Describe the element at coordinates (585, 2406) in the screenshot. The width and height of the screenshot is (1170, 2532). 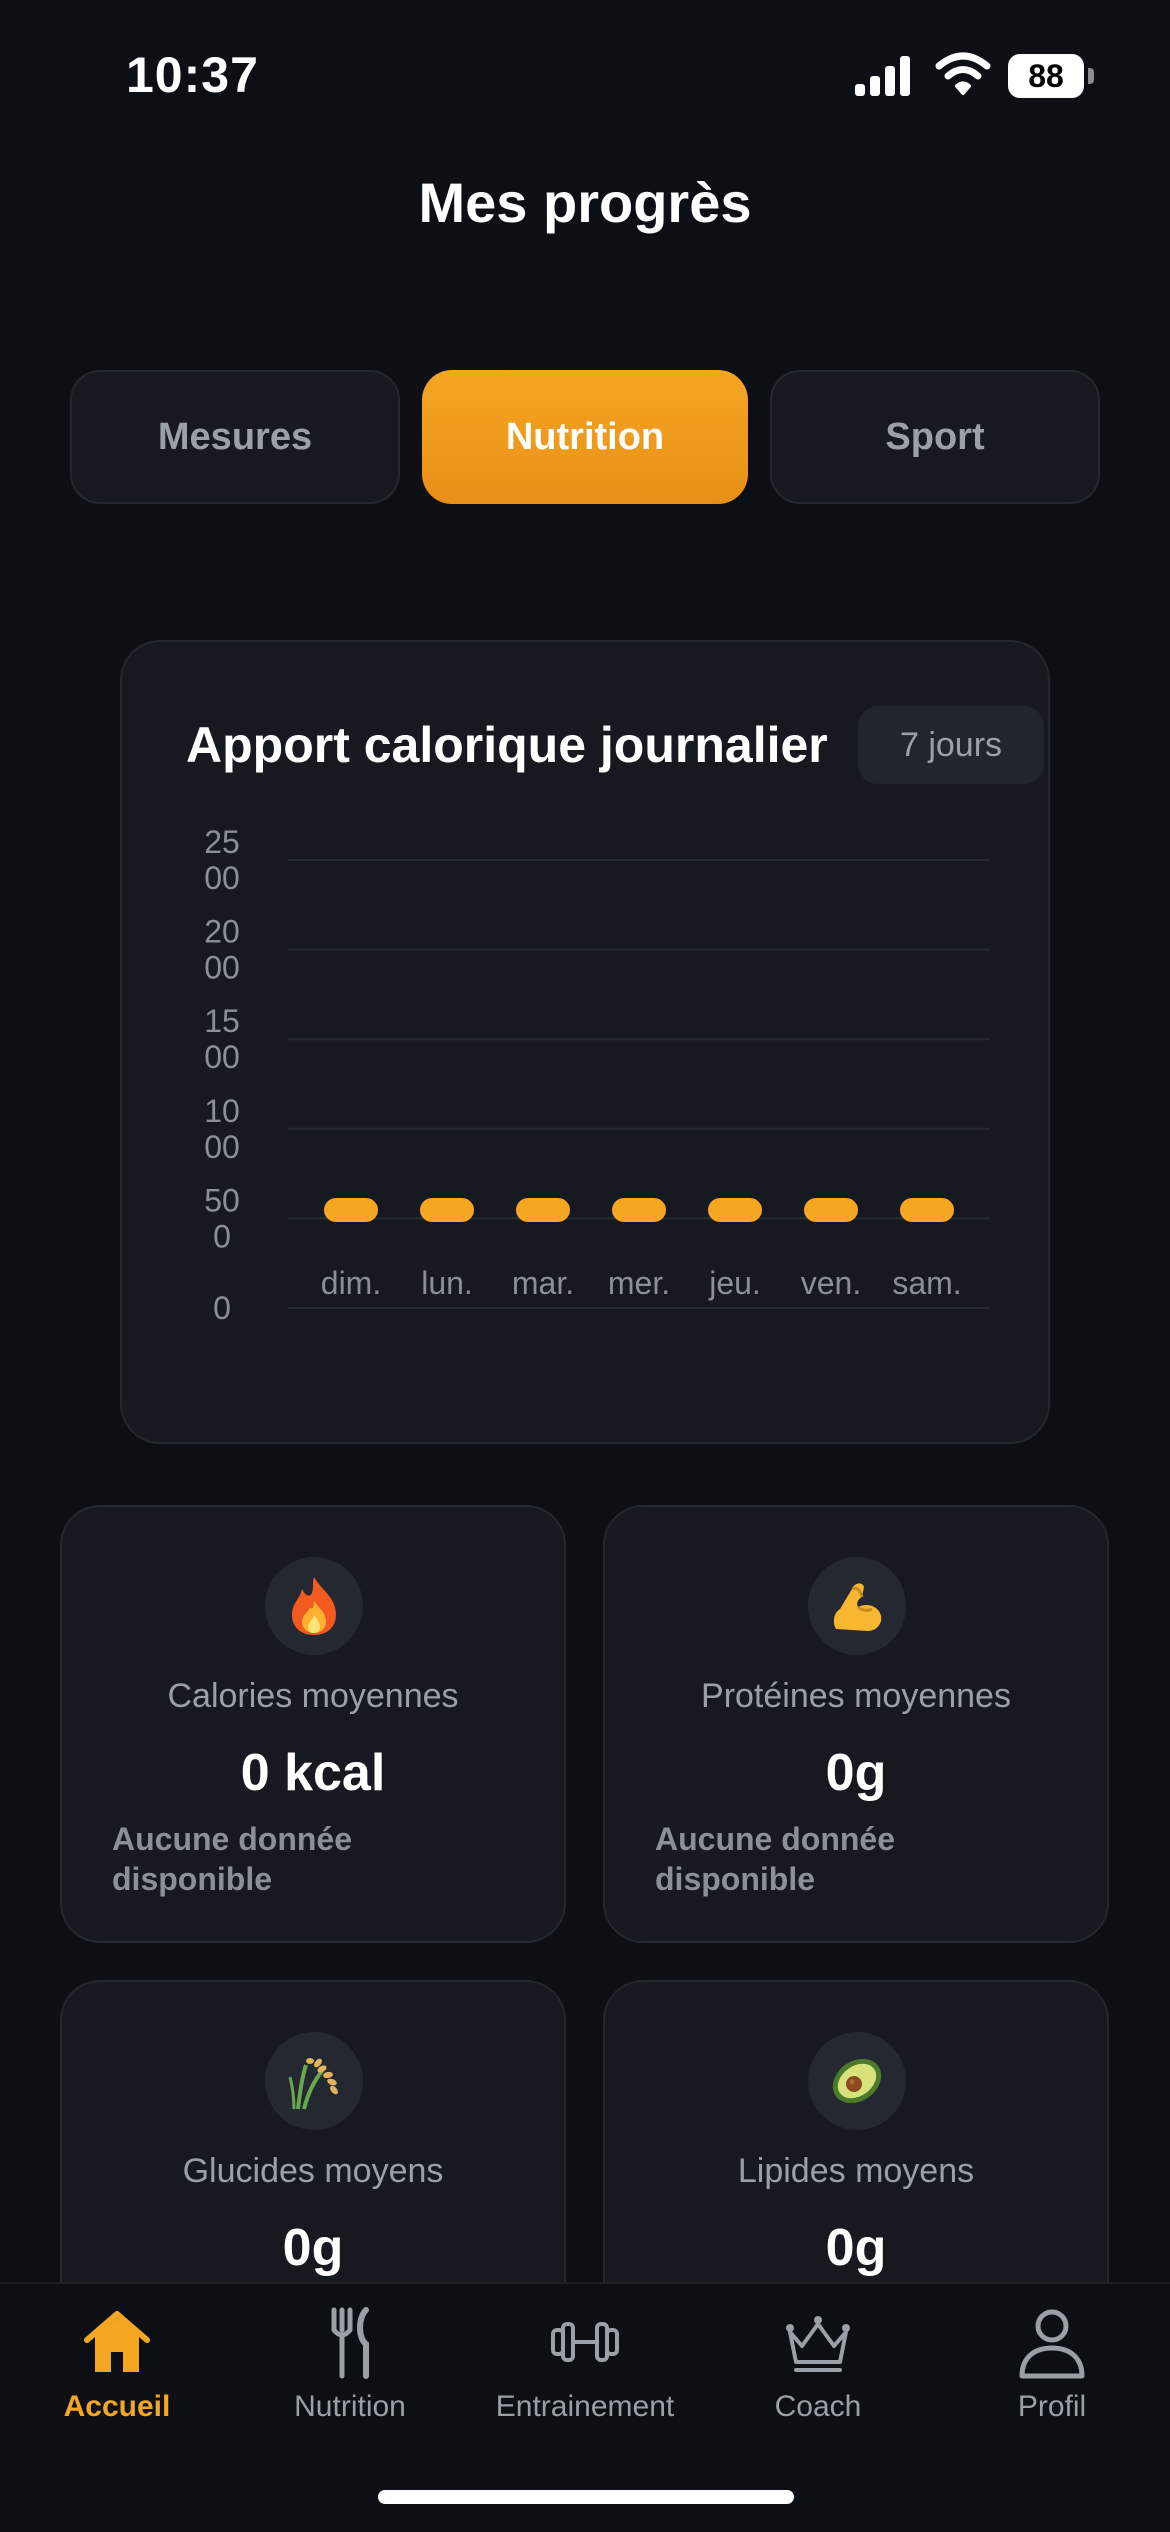
I see `nav-label: Entrainement` at that location.